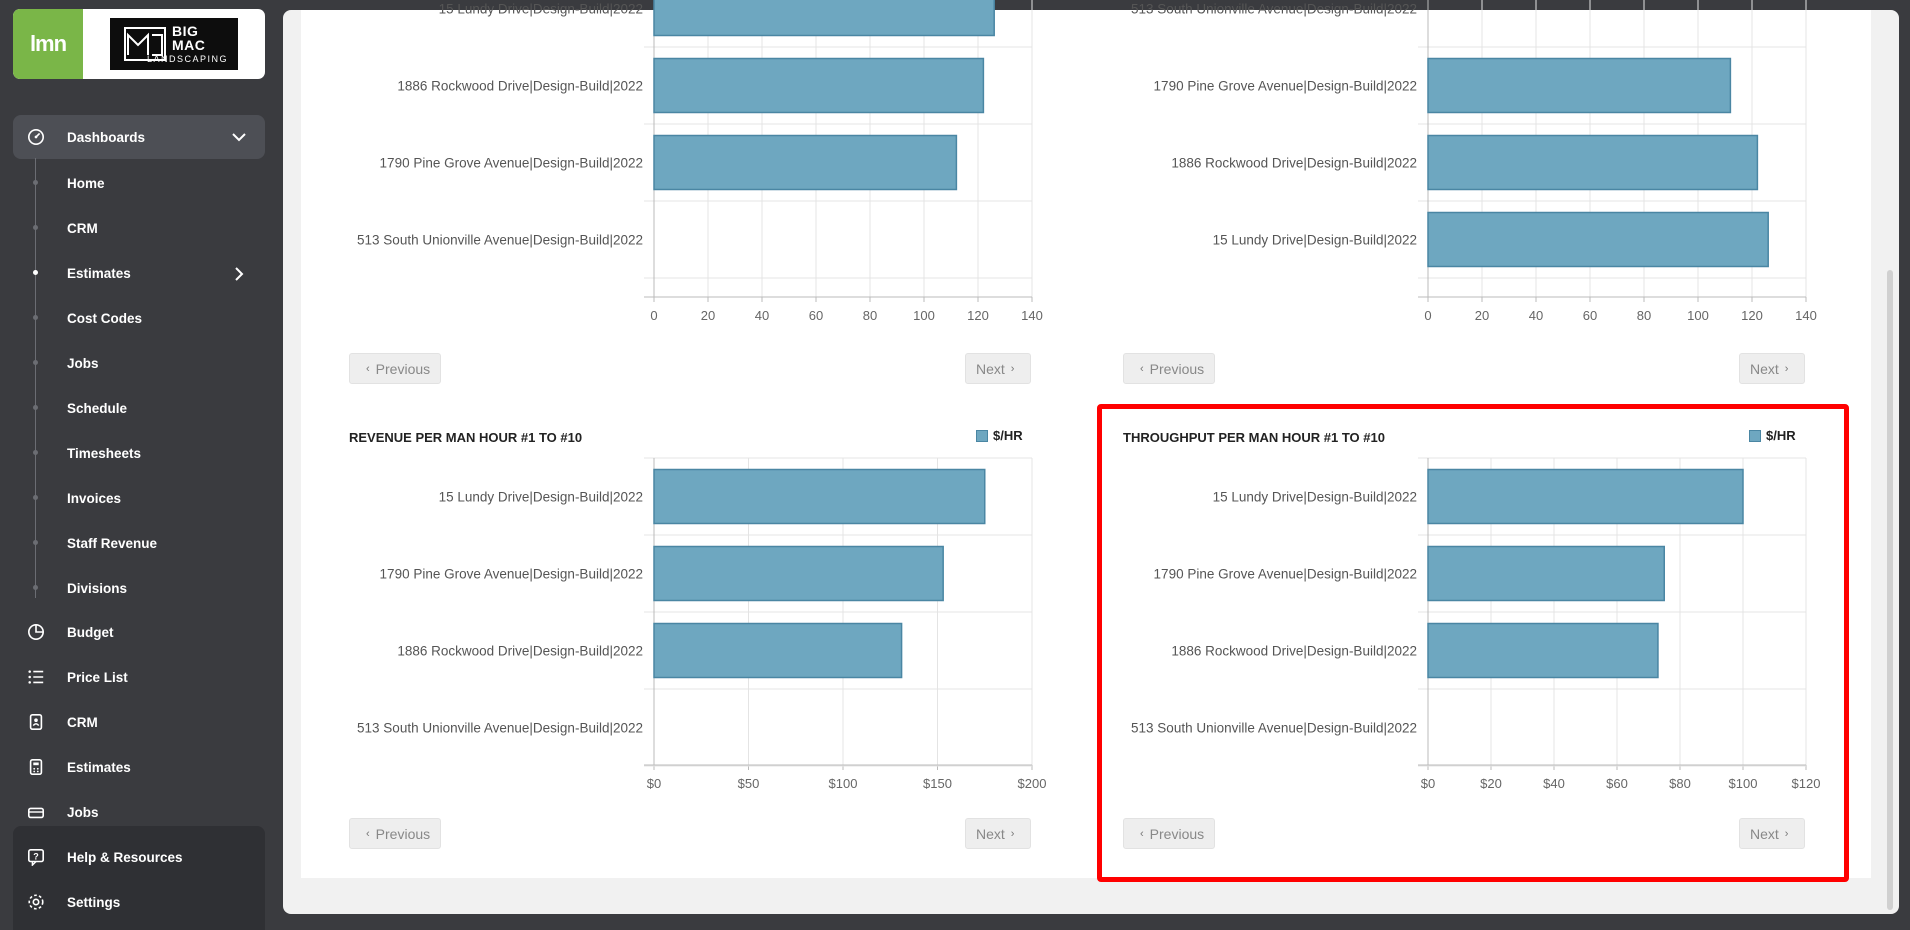 This screenshot has width=1910, height=930. I want to click on scrollbar, so click(1890, 590).